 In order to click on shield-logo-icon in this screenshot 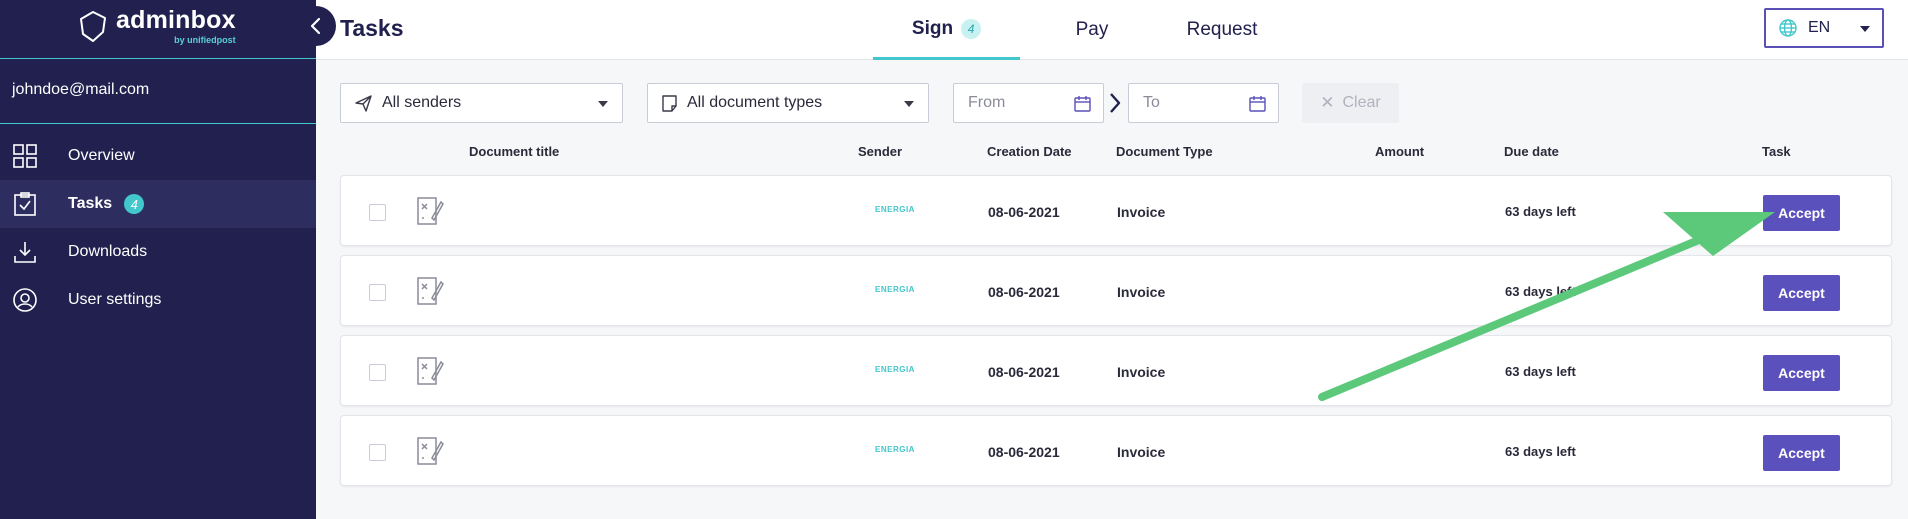, I will do `click(93, 26)`.